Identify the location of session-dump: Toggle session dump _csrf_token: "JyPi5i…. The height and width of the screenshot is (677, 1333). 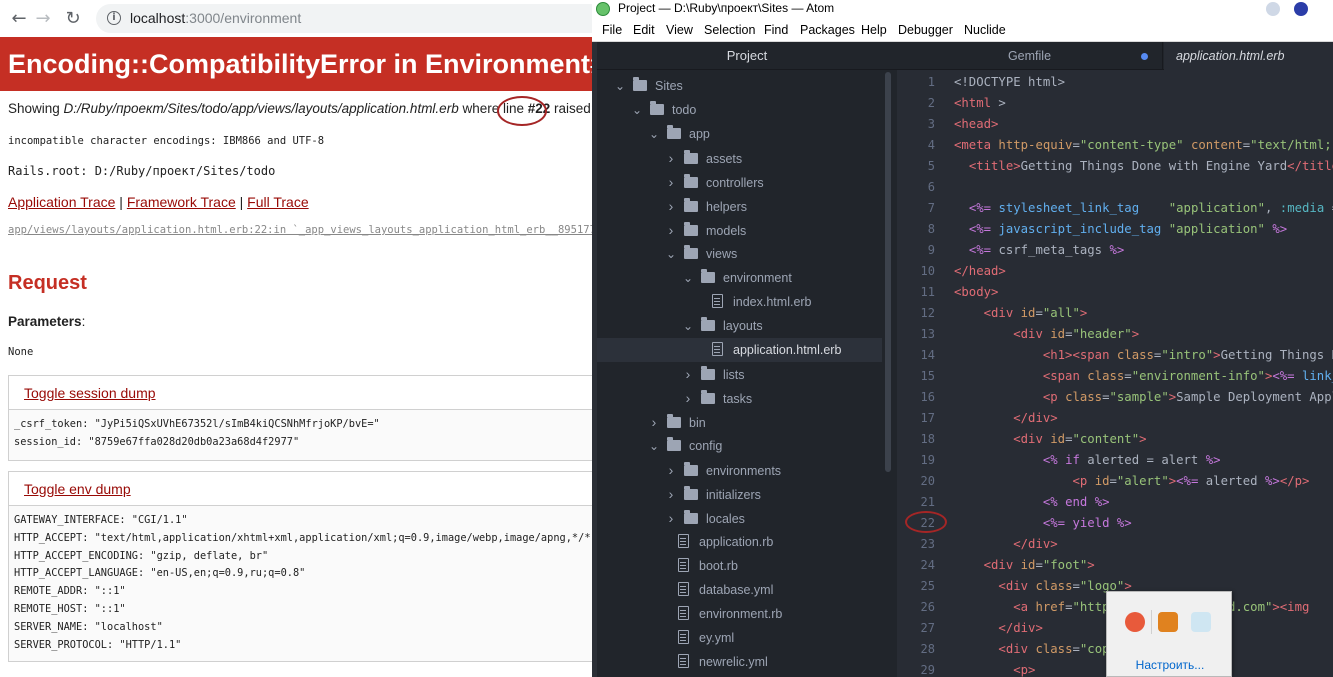
(300, 418).